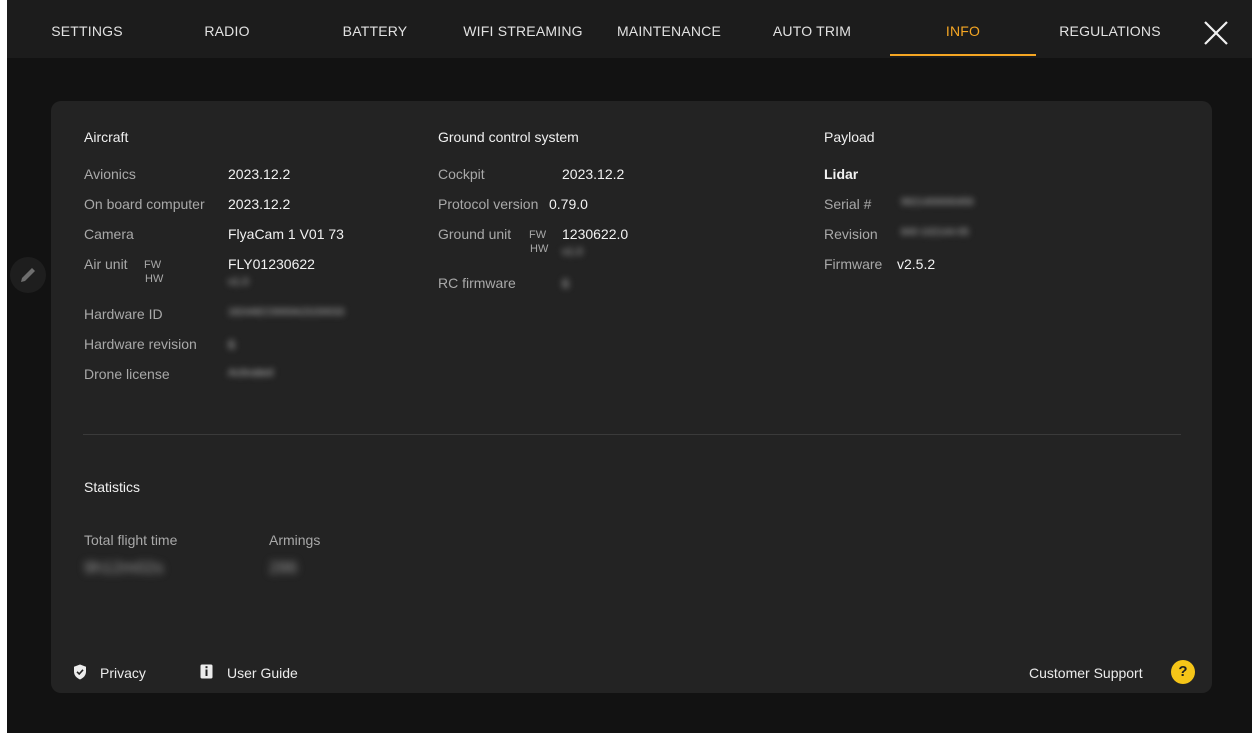 This screenshot has height=733, width=1253. Describe the element at coordinates (566, 283) in the screenshot. I see `rc-firmware-value: 6` at that location.